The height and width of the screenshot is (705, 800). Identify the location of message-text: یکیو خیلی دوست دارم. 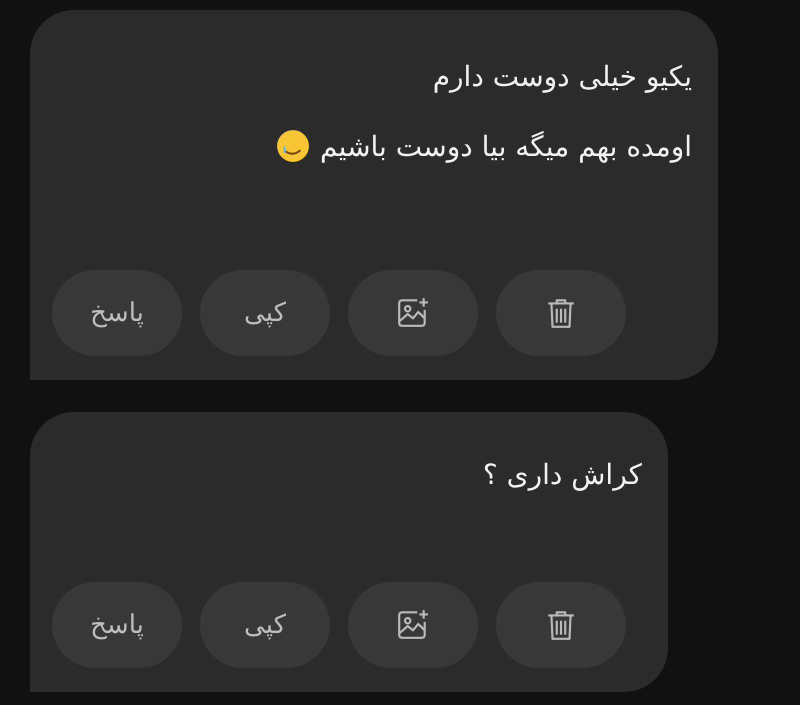
(562, 76).